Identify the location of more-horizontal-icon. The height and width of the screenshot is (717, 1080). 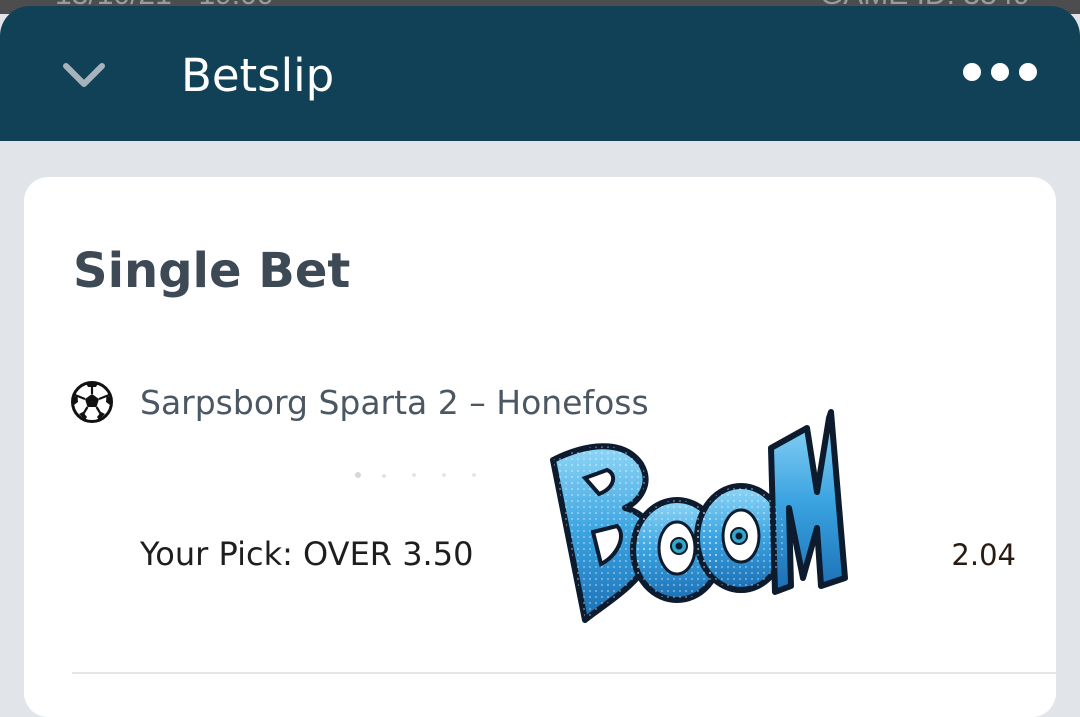
(1000, 72).